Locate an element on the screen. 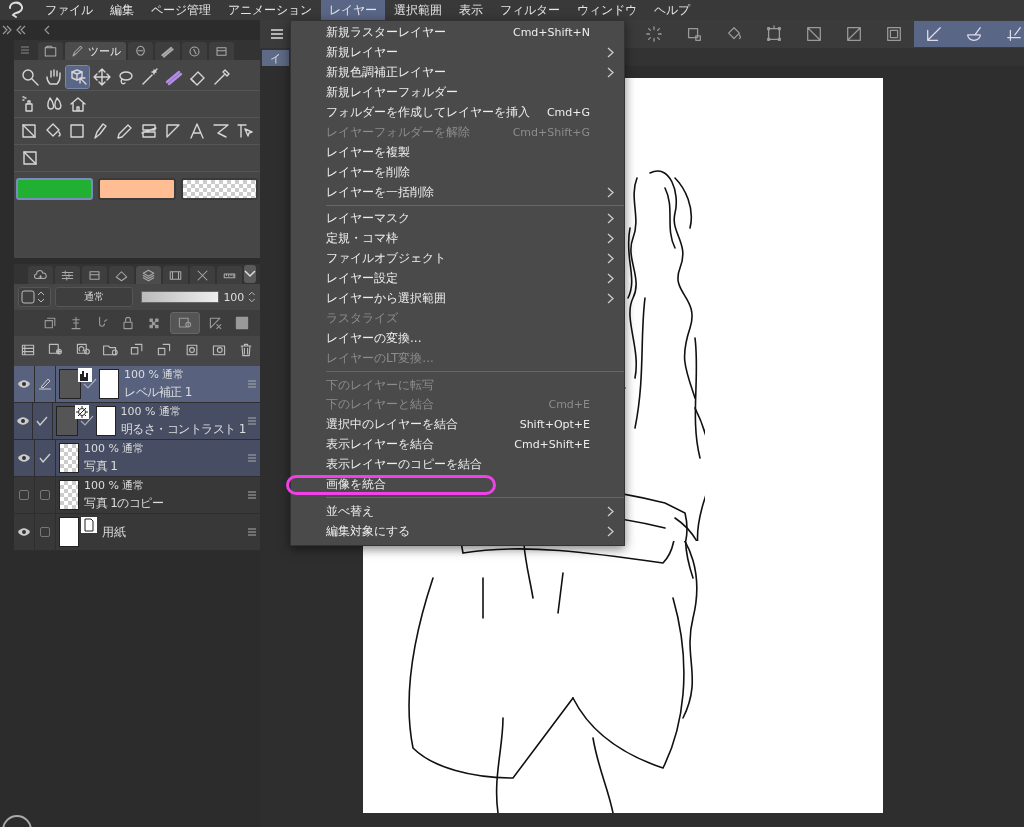 This screenshot has height=827, width=1024. layer-row: 用紙 is located at coordinates (137, 532).